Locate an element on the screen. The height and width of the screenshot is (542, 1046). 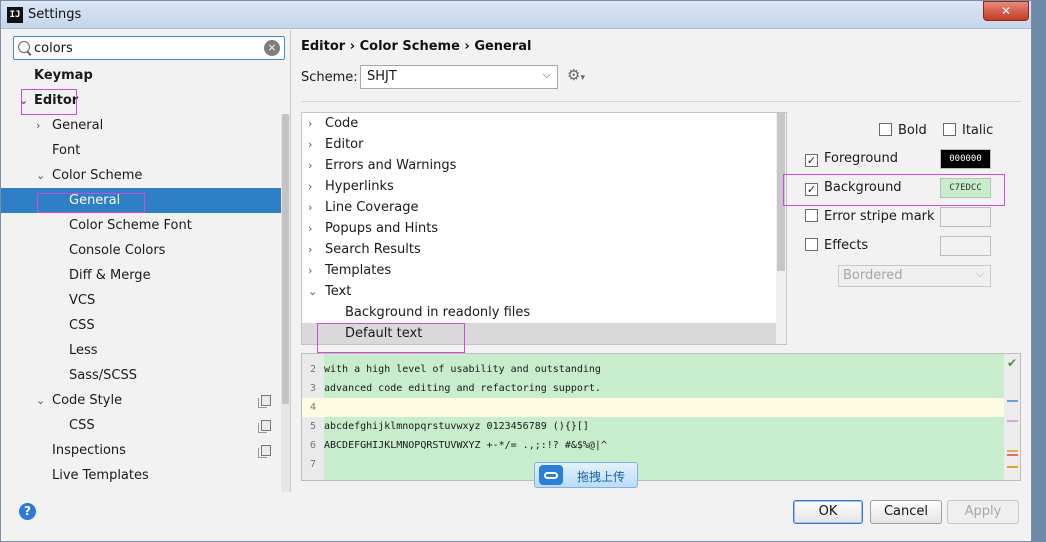
attribute-item-text: ⌄ Text is located at coordinates (544, 291).